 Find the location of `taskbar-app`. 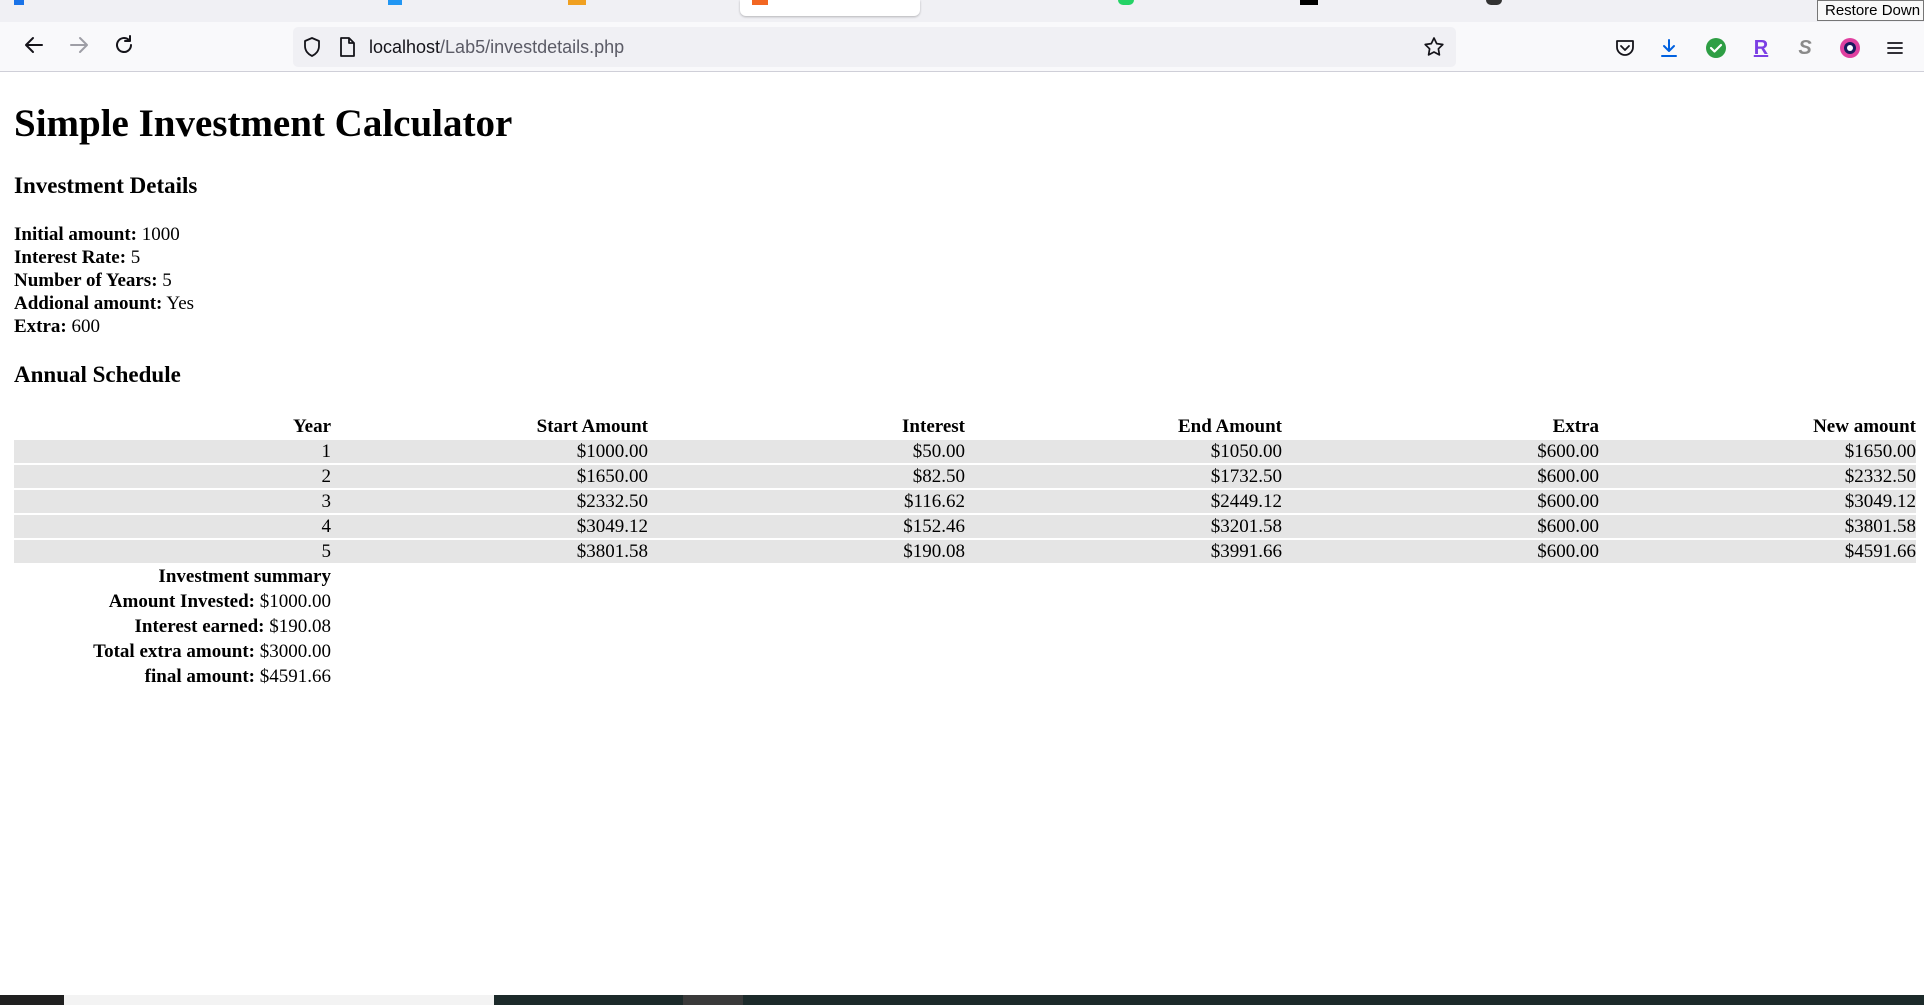

taskbar-app is located at coordinates (713, 1000).